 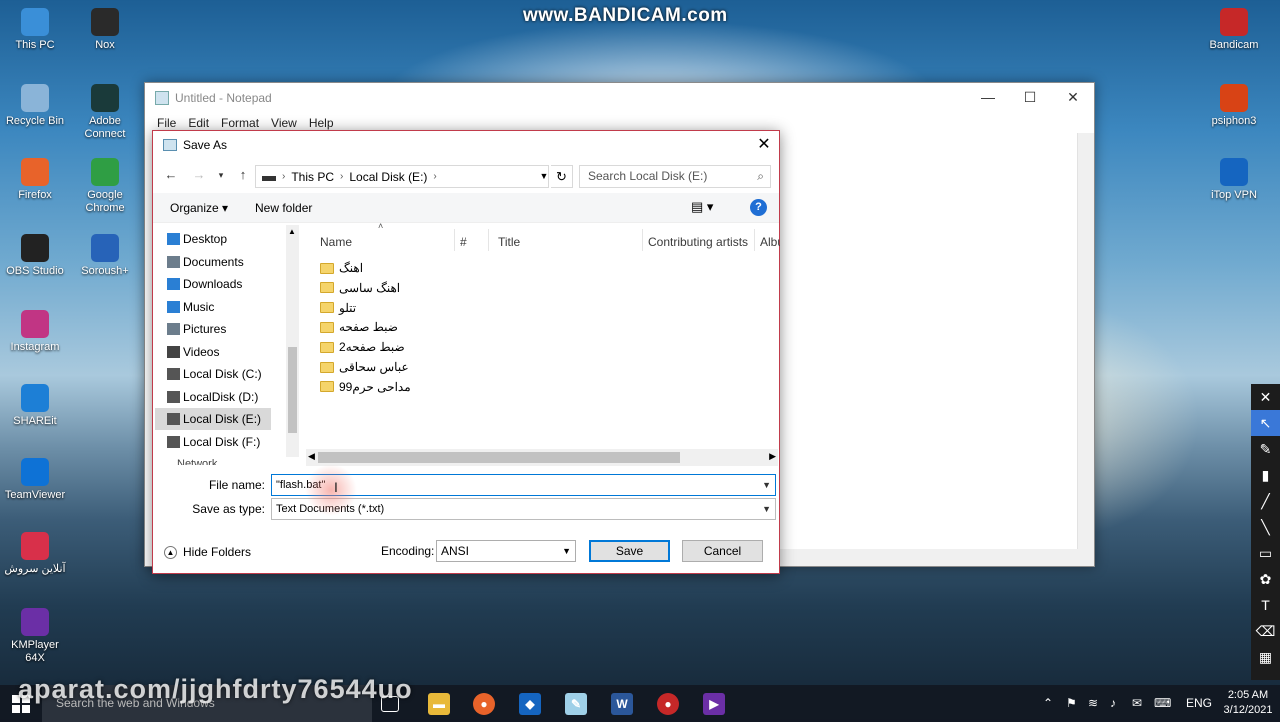 What do you see at coordinates (530, 704) in the screenshot?
I see `itop-vpn-icon: ◆` at bounding box center [530, 704].